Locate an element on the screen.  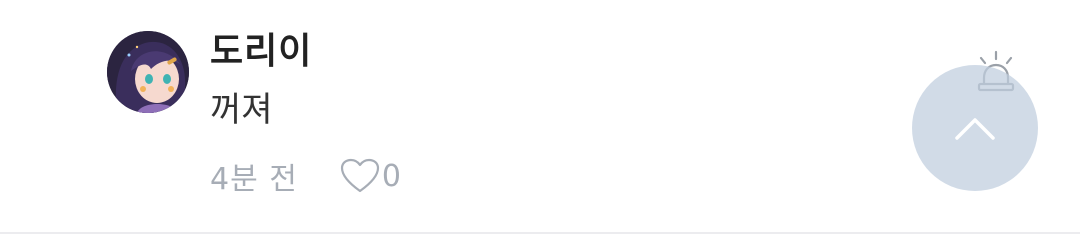
like-count: 0 is located at coordinates (391, 176).